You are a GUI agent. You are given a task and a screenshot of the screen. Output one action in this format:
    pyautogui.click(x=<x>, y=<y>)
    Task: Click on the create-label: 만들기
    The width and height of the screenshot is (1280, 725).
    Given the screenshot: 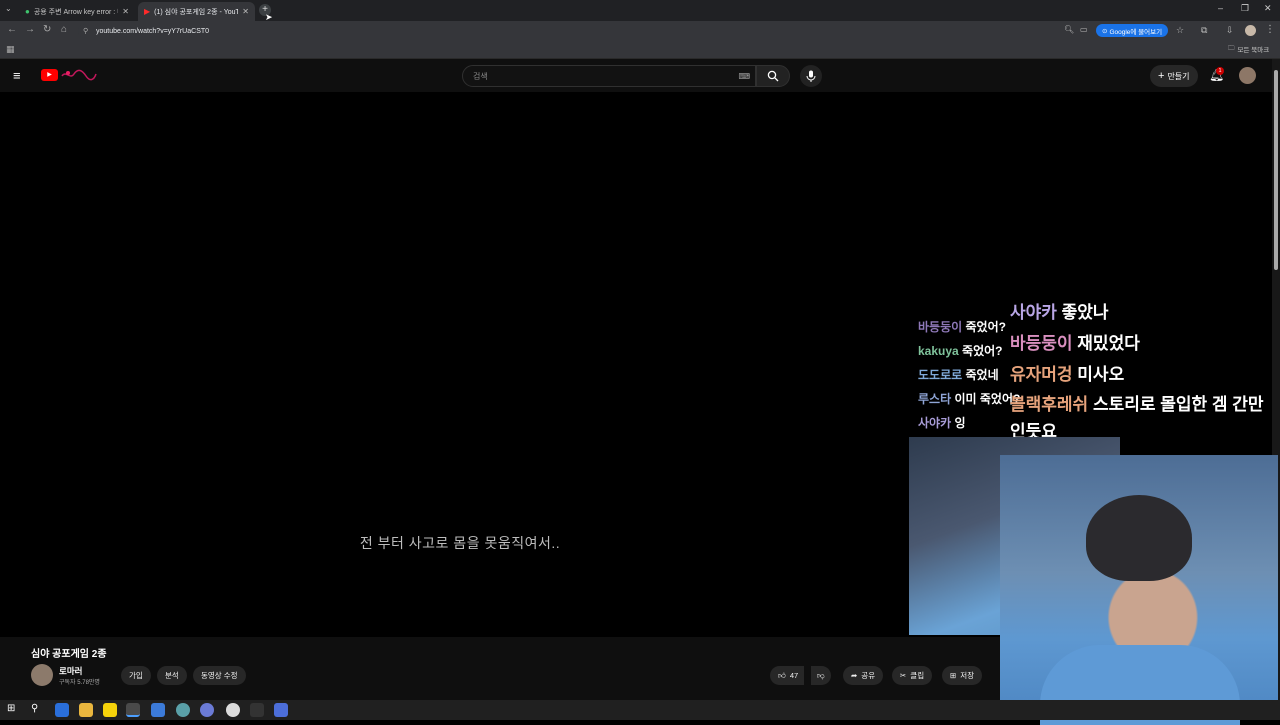 What is the action you would take?
    pyautogui.click(x=1178, y=76)
    